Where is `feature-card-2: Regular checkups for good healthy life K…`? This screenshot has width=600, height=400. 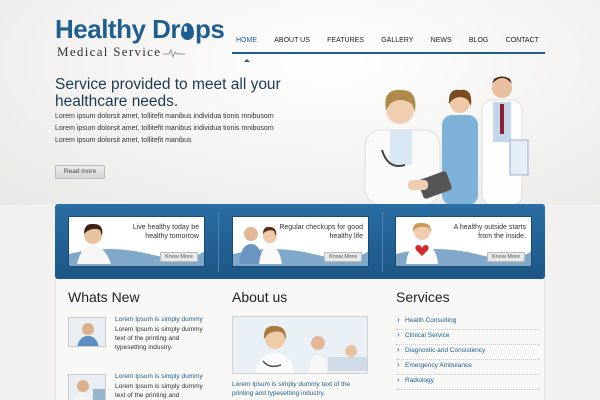 feature-card-2: Regular checkups for good healthy life K… is located at coordinates (300, 241).